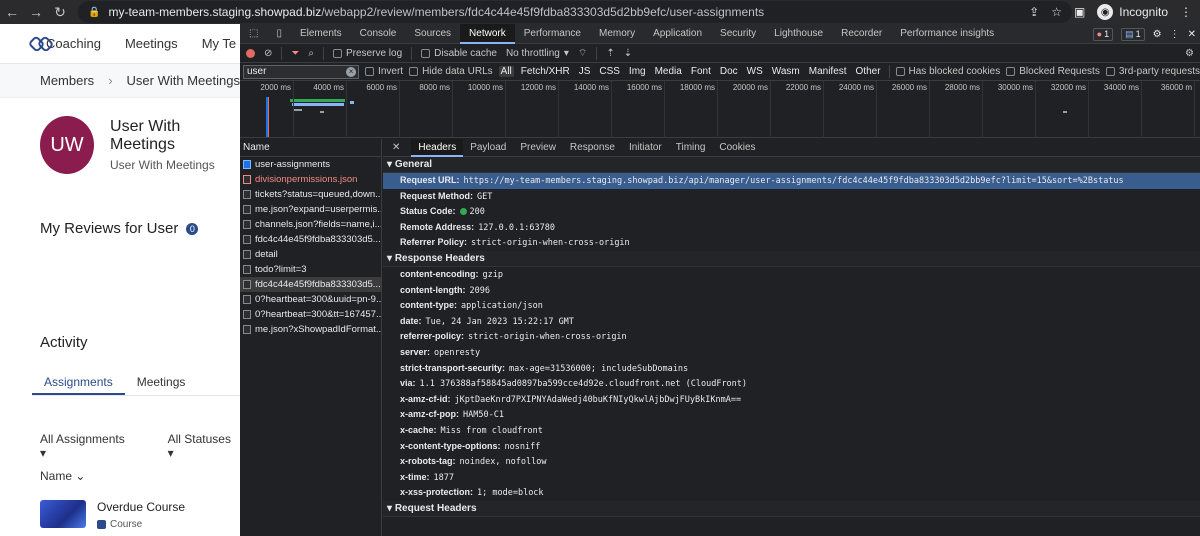 Image resolution: width=1200 pixels, height=536 pixels. I want to click on menu-kebab-icon: ⋮, so click(1186, 12).